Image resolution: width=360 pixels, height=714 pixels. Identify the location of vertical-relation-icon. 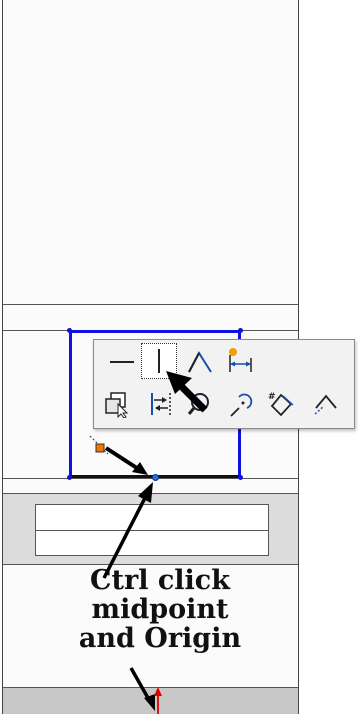
(159, 361).